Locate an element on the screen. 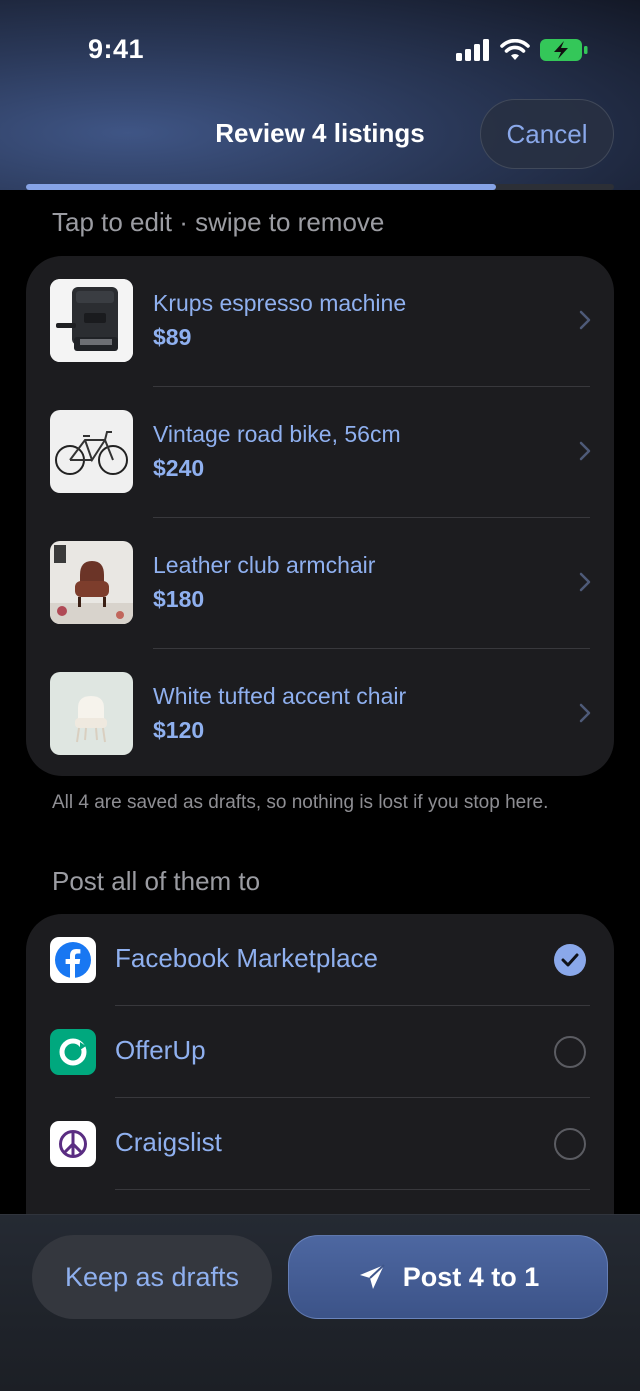 This screenshot has height=1391, width=640. signal-icon is located at coordinates (472, 50).